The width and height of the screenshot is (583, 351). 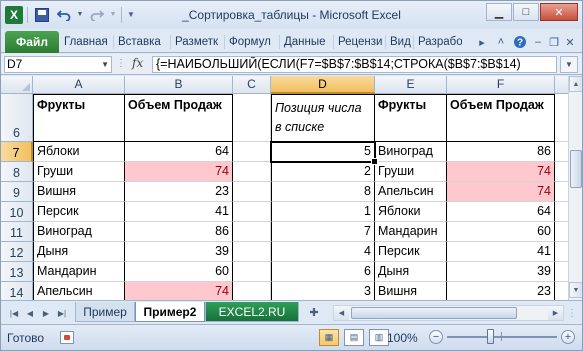 I want to click on zoom-slider-thumb, so click(x=490, y=336).